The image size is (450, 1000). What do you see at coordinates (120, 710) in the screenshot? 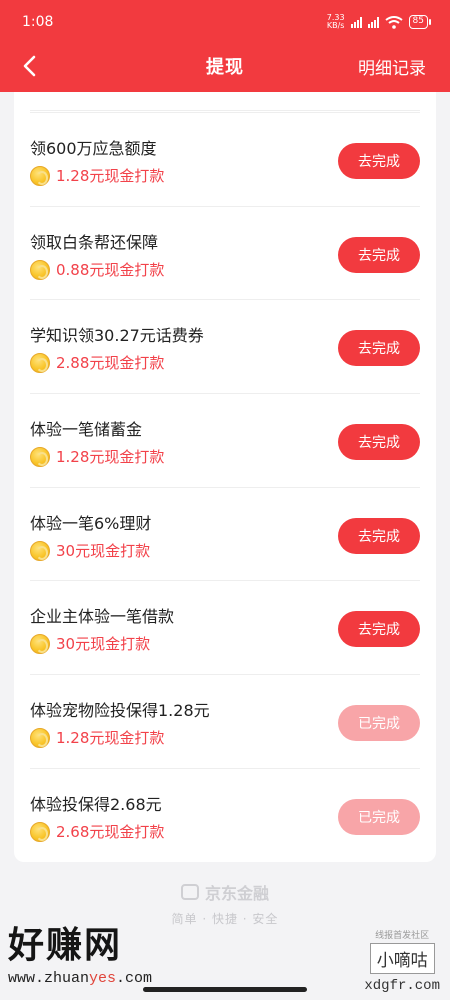
I see `task-title: 体验宠物险投保得1.28元` at bounding box center [120, 710].